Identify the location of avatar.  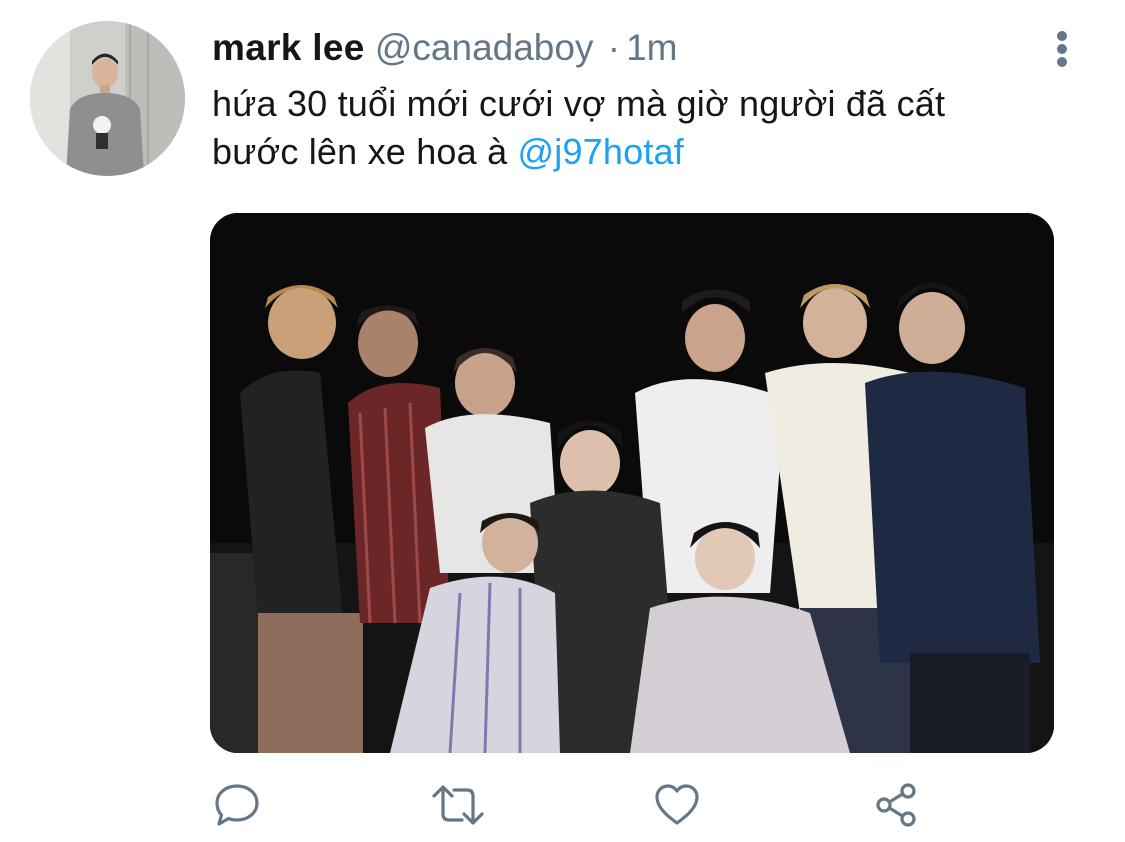
(107, 98).